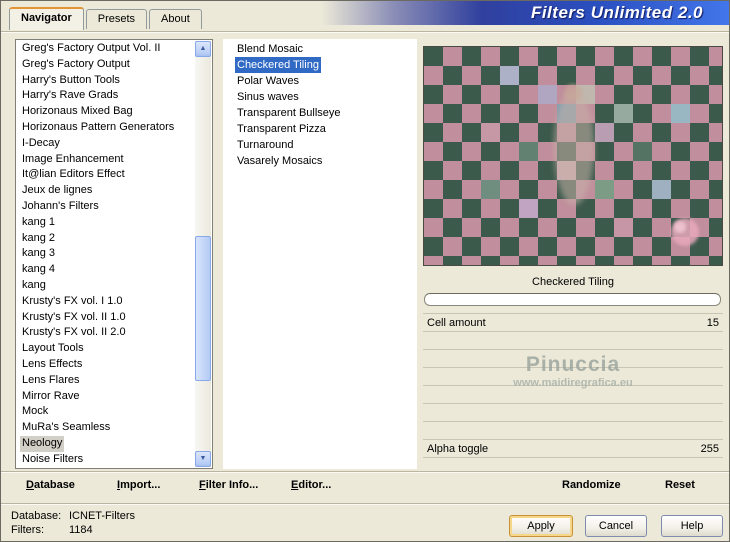  What do you see at coordinates (106, 81) in the screenshot?
I see `category-item: Harry's Button Tools` at bounding box center [106, 81].